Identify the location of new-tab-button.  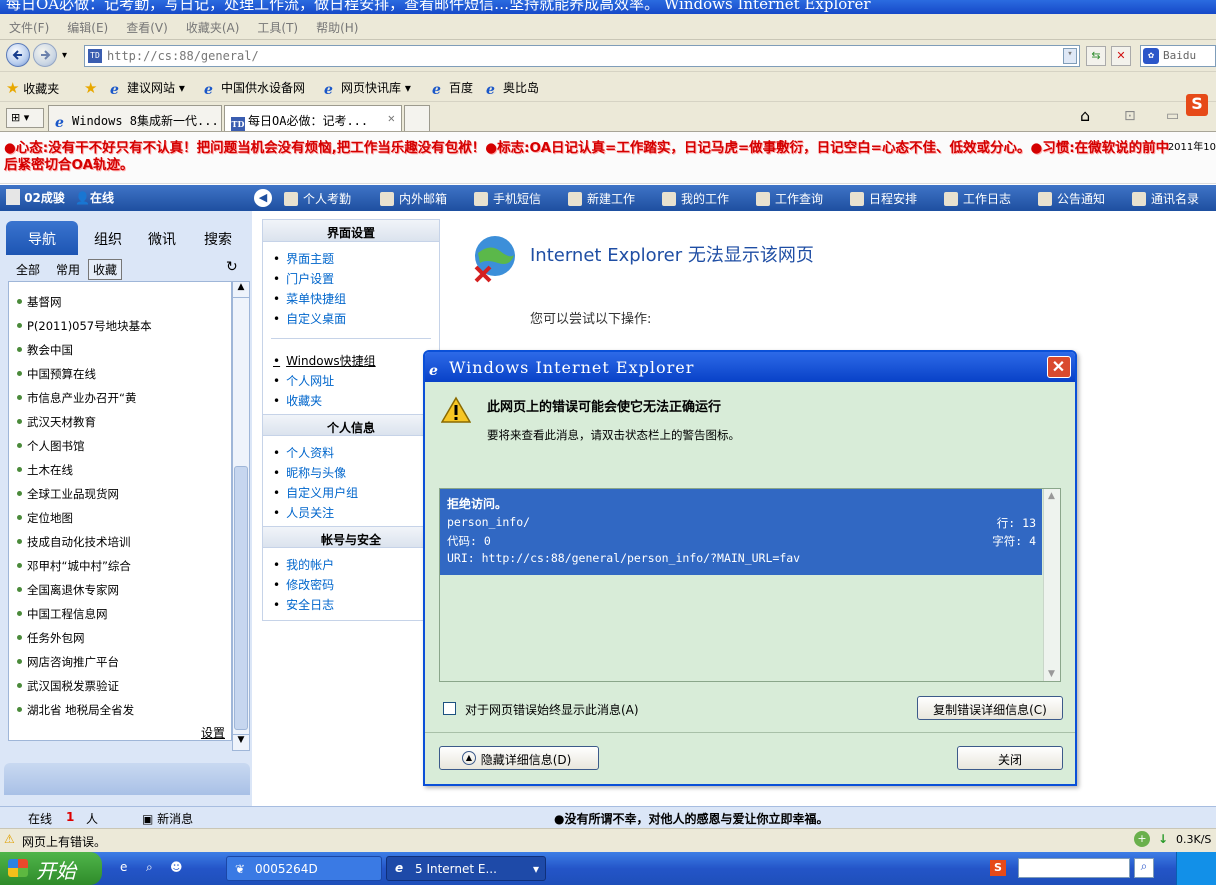
(417, 118).